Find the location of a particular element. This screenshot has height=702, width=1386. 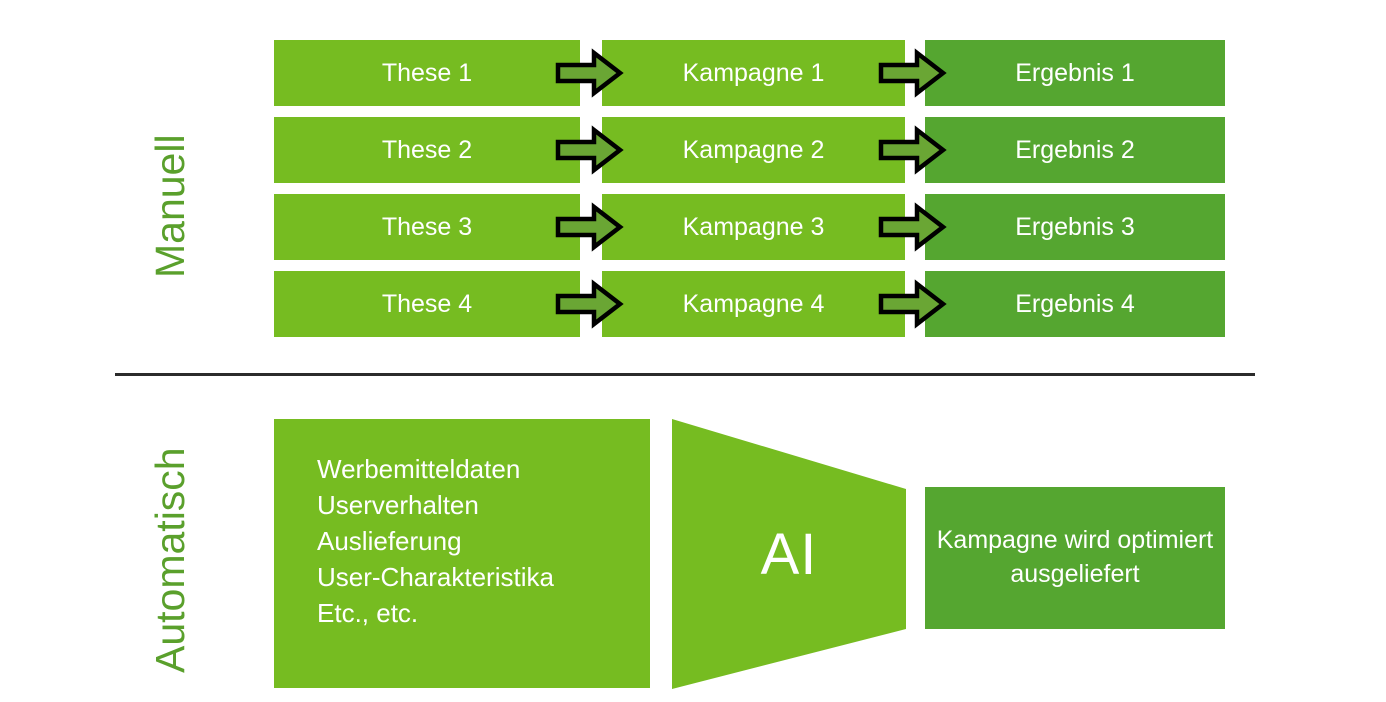

section-label-automatisch: Automatisch is located at coordinates (170, 560).